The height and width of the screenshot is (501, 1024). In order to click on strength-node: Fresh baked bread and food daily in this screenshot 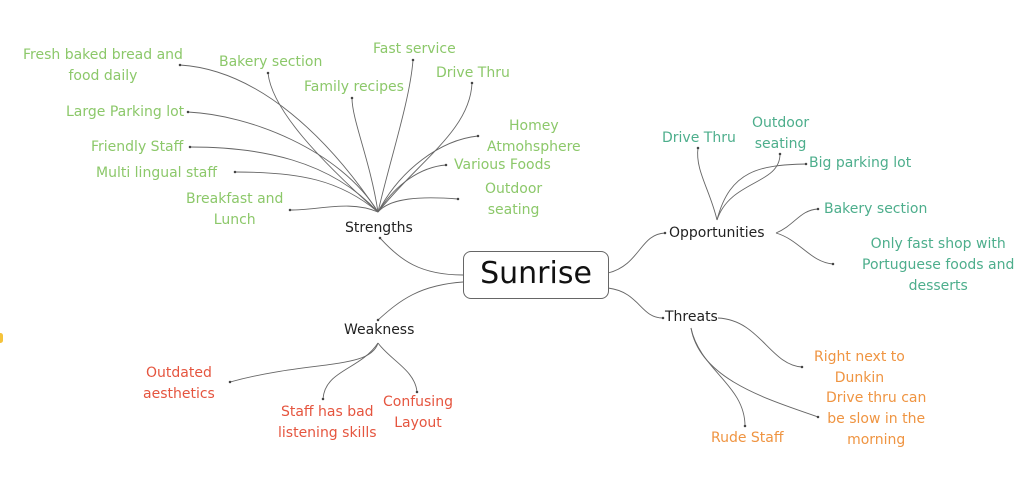, I will do `click(103, 66)`.